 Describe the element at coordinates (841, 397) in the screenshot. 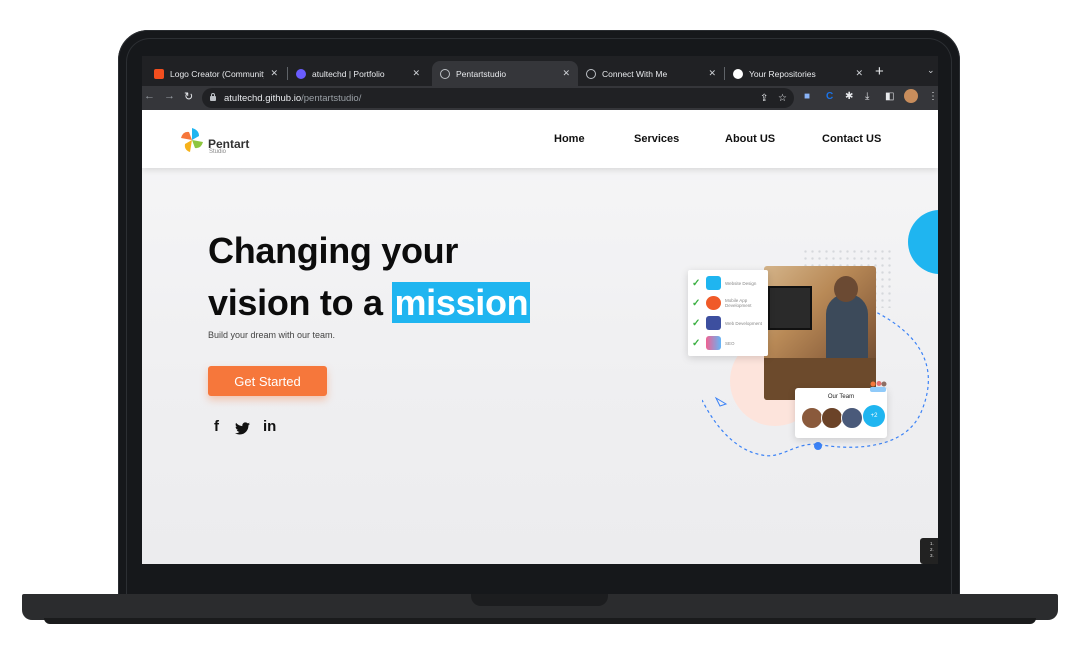

I see `team-card-title: Our Team` at that location.